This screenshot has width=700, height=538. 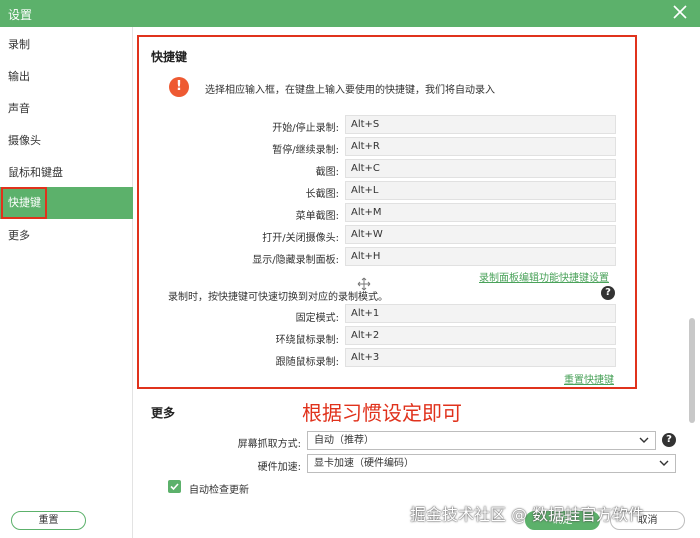 What do you see at coordinates (480, 124) in the screenshot?
I see `shortcut-input-start-stop: Alt+S` at bounding box center [480, 124].